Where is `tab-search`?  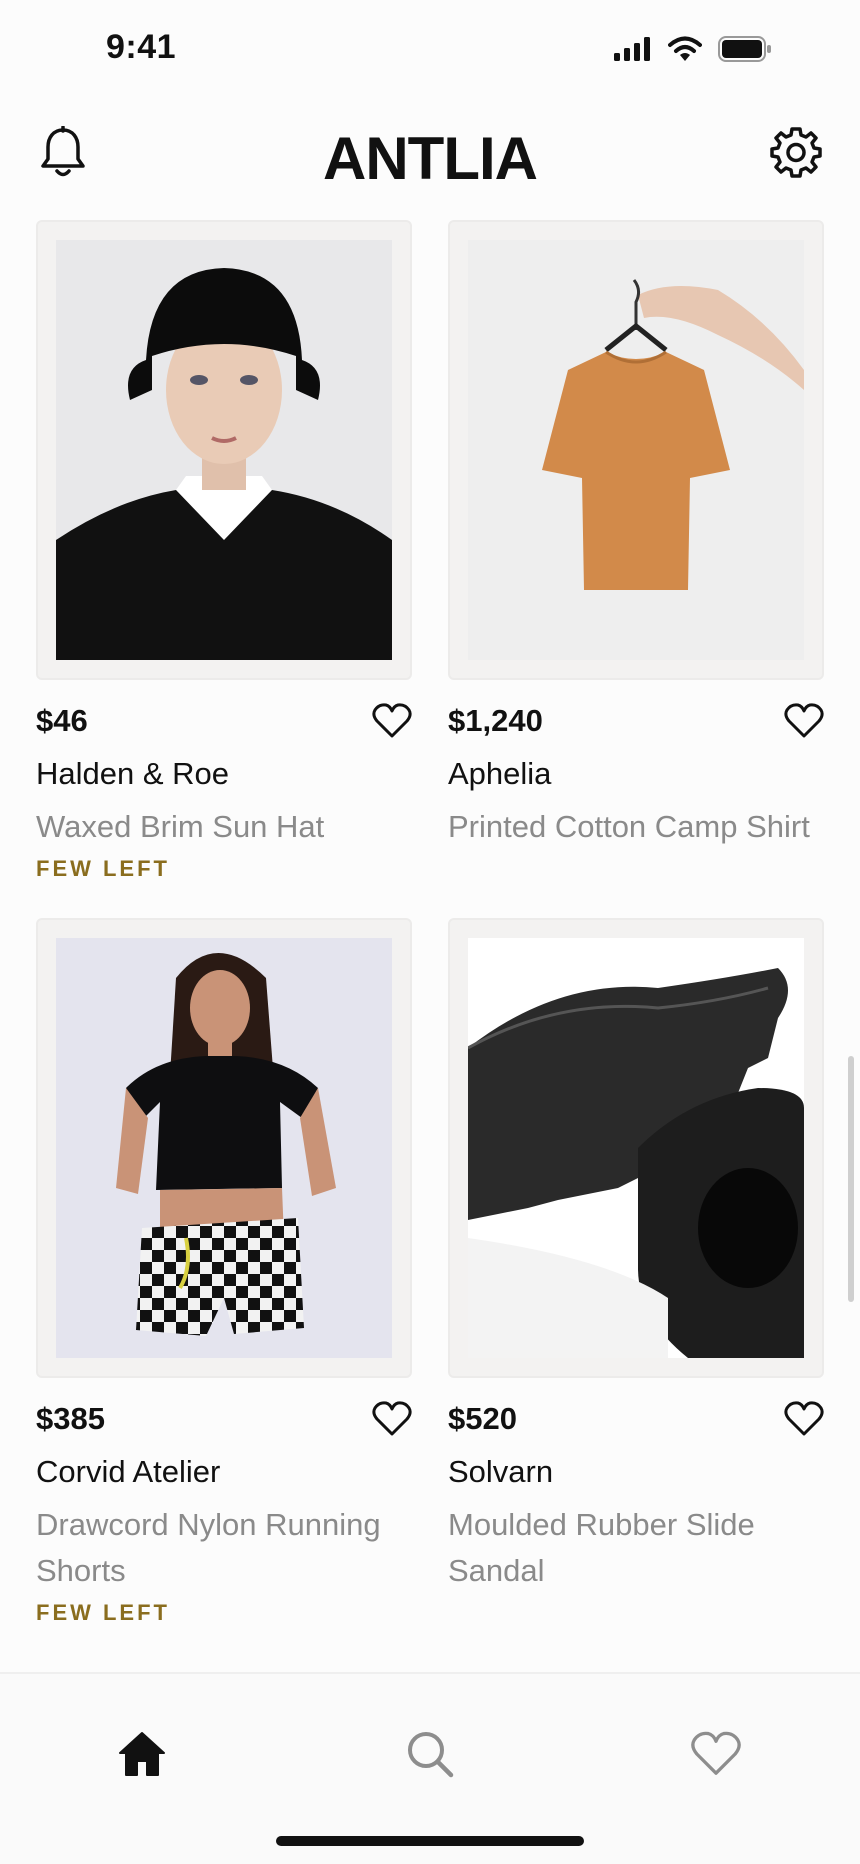 tab-search is located at coordinates (430, 1754).